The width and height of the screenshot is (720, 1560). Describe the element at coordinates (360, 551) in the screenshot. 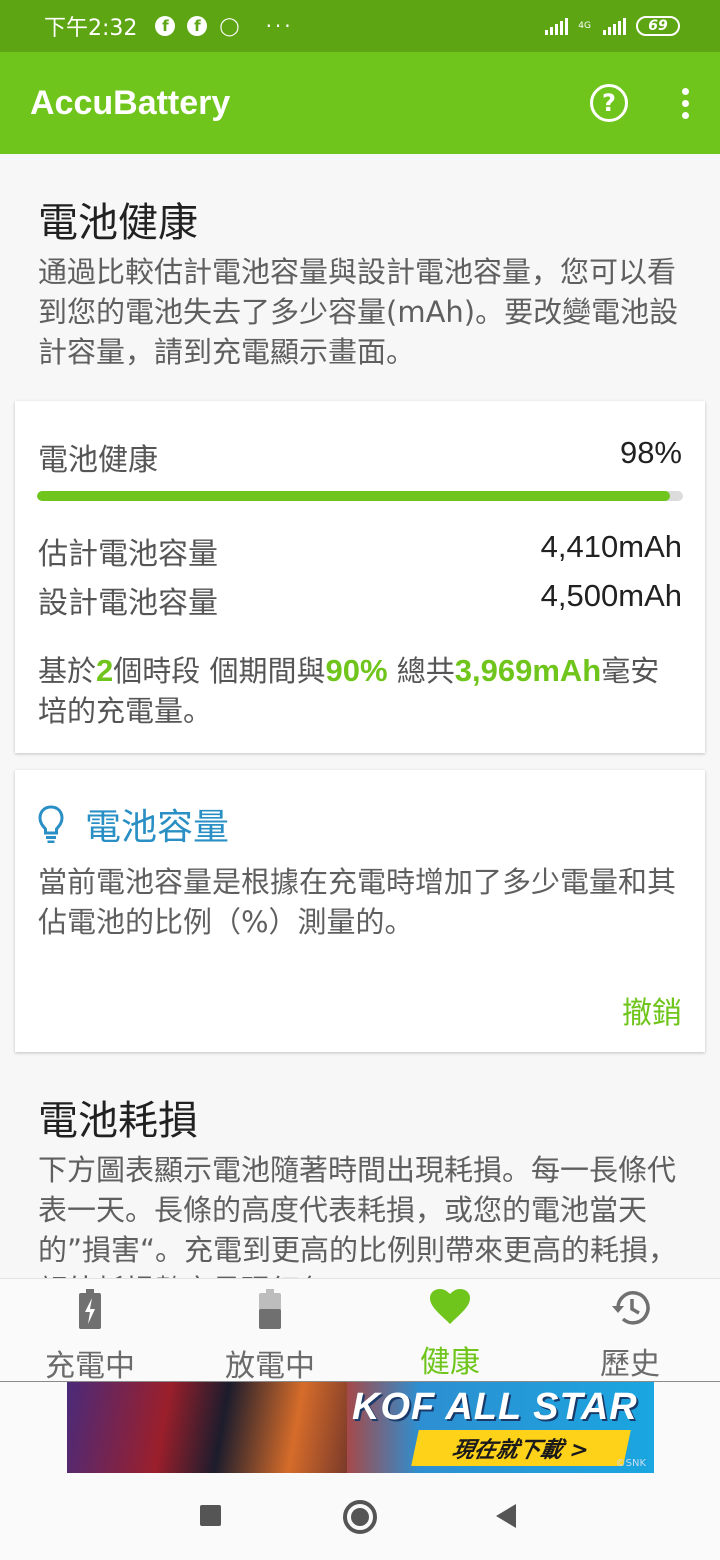

I see `estimated-capacity-row: 估計電池容量 4,410mAh` at that location.